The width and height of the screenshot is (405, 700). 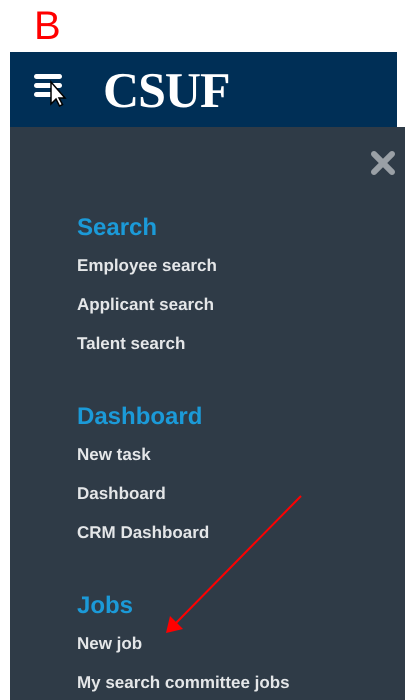 I want to click on section-heading: Search, so click(x=117, y=228).